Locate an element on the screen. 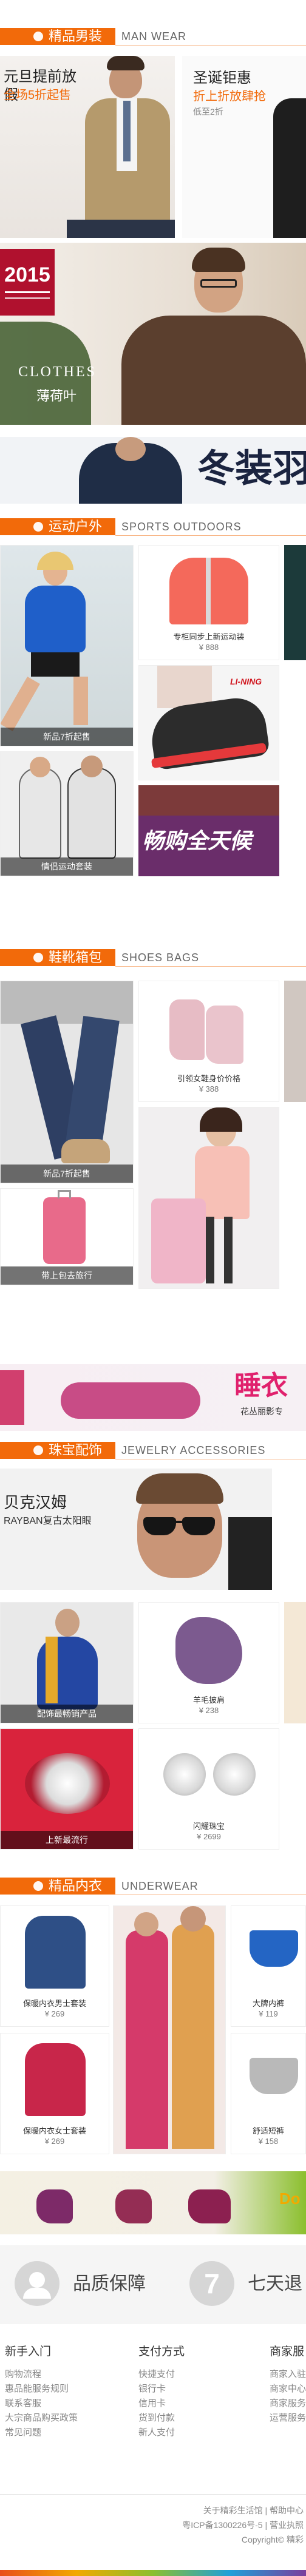 This screenshot has width=306, height=2576. product-card: 引领女鞋身价价格 ¥ 388 is located at coordinates (208, 1041).